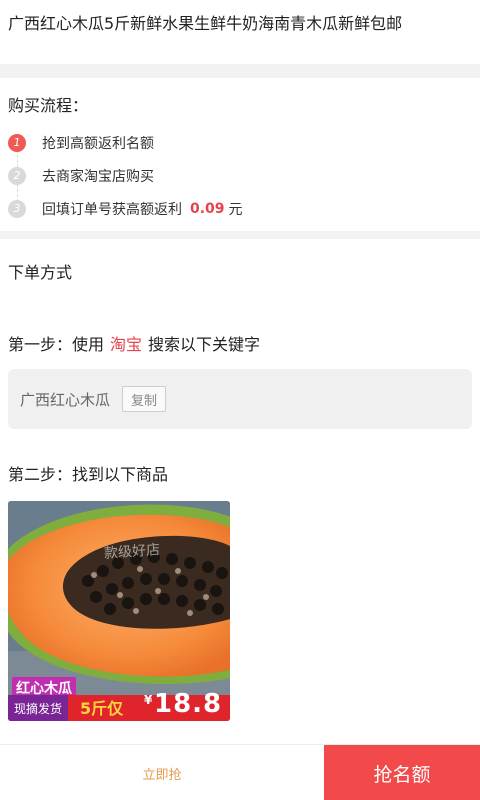 Image resolution: width=480 pixels, height=800 pixels. I want to click on bottom-action-bar: 立即抢 抢名额, so click(240, 772).